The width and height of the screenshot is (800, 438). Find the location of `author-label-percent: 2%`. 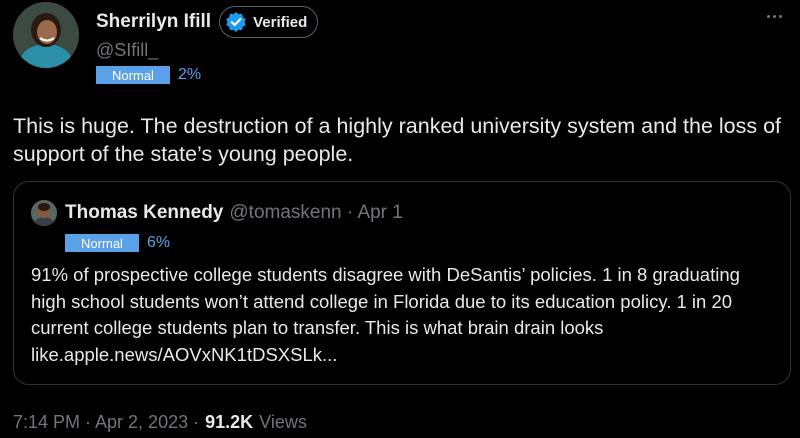

author-label-percent: 2% is located at coordinates (190, 74).